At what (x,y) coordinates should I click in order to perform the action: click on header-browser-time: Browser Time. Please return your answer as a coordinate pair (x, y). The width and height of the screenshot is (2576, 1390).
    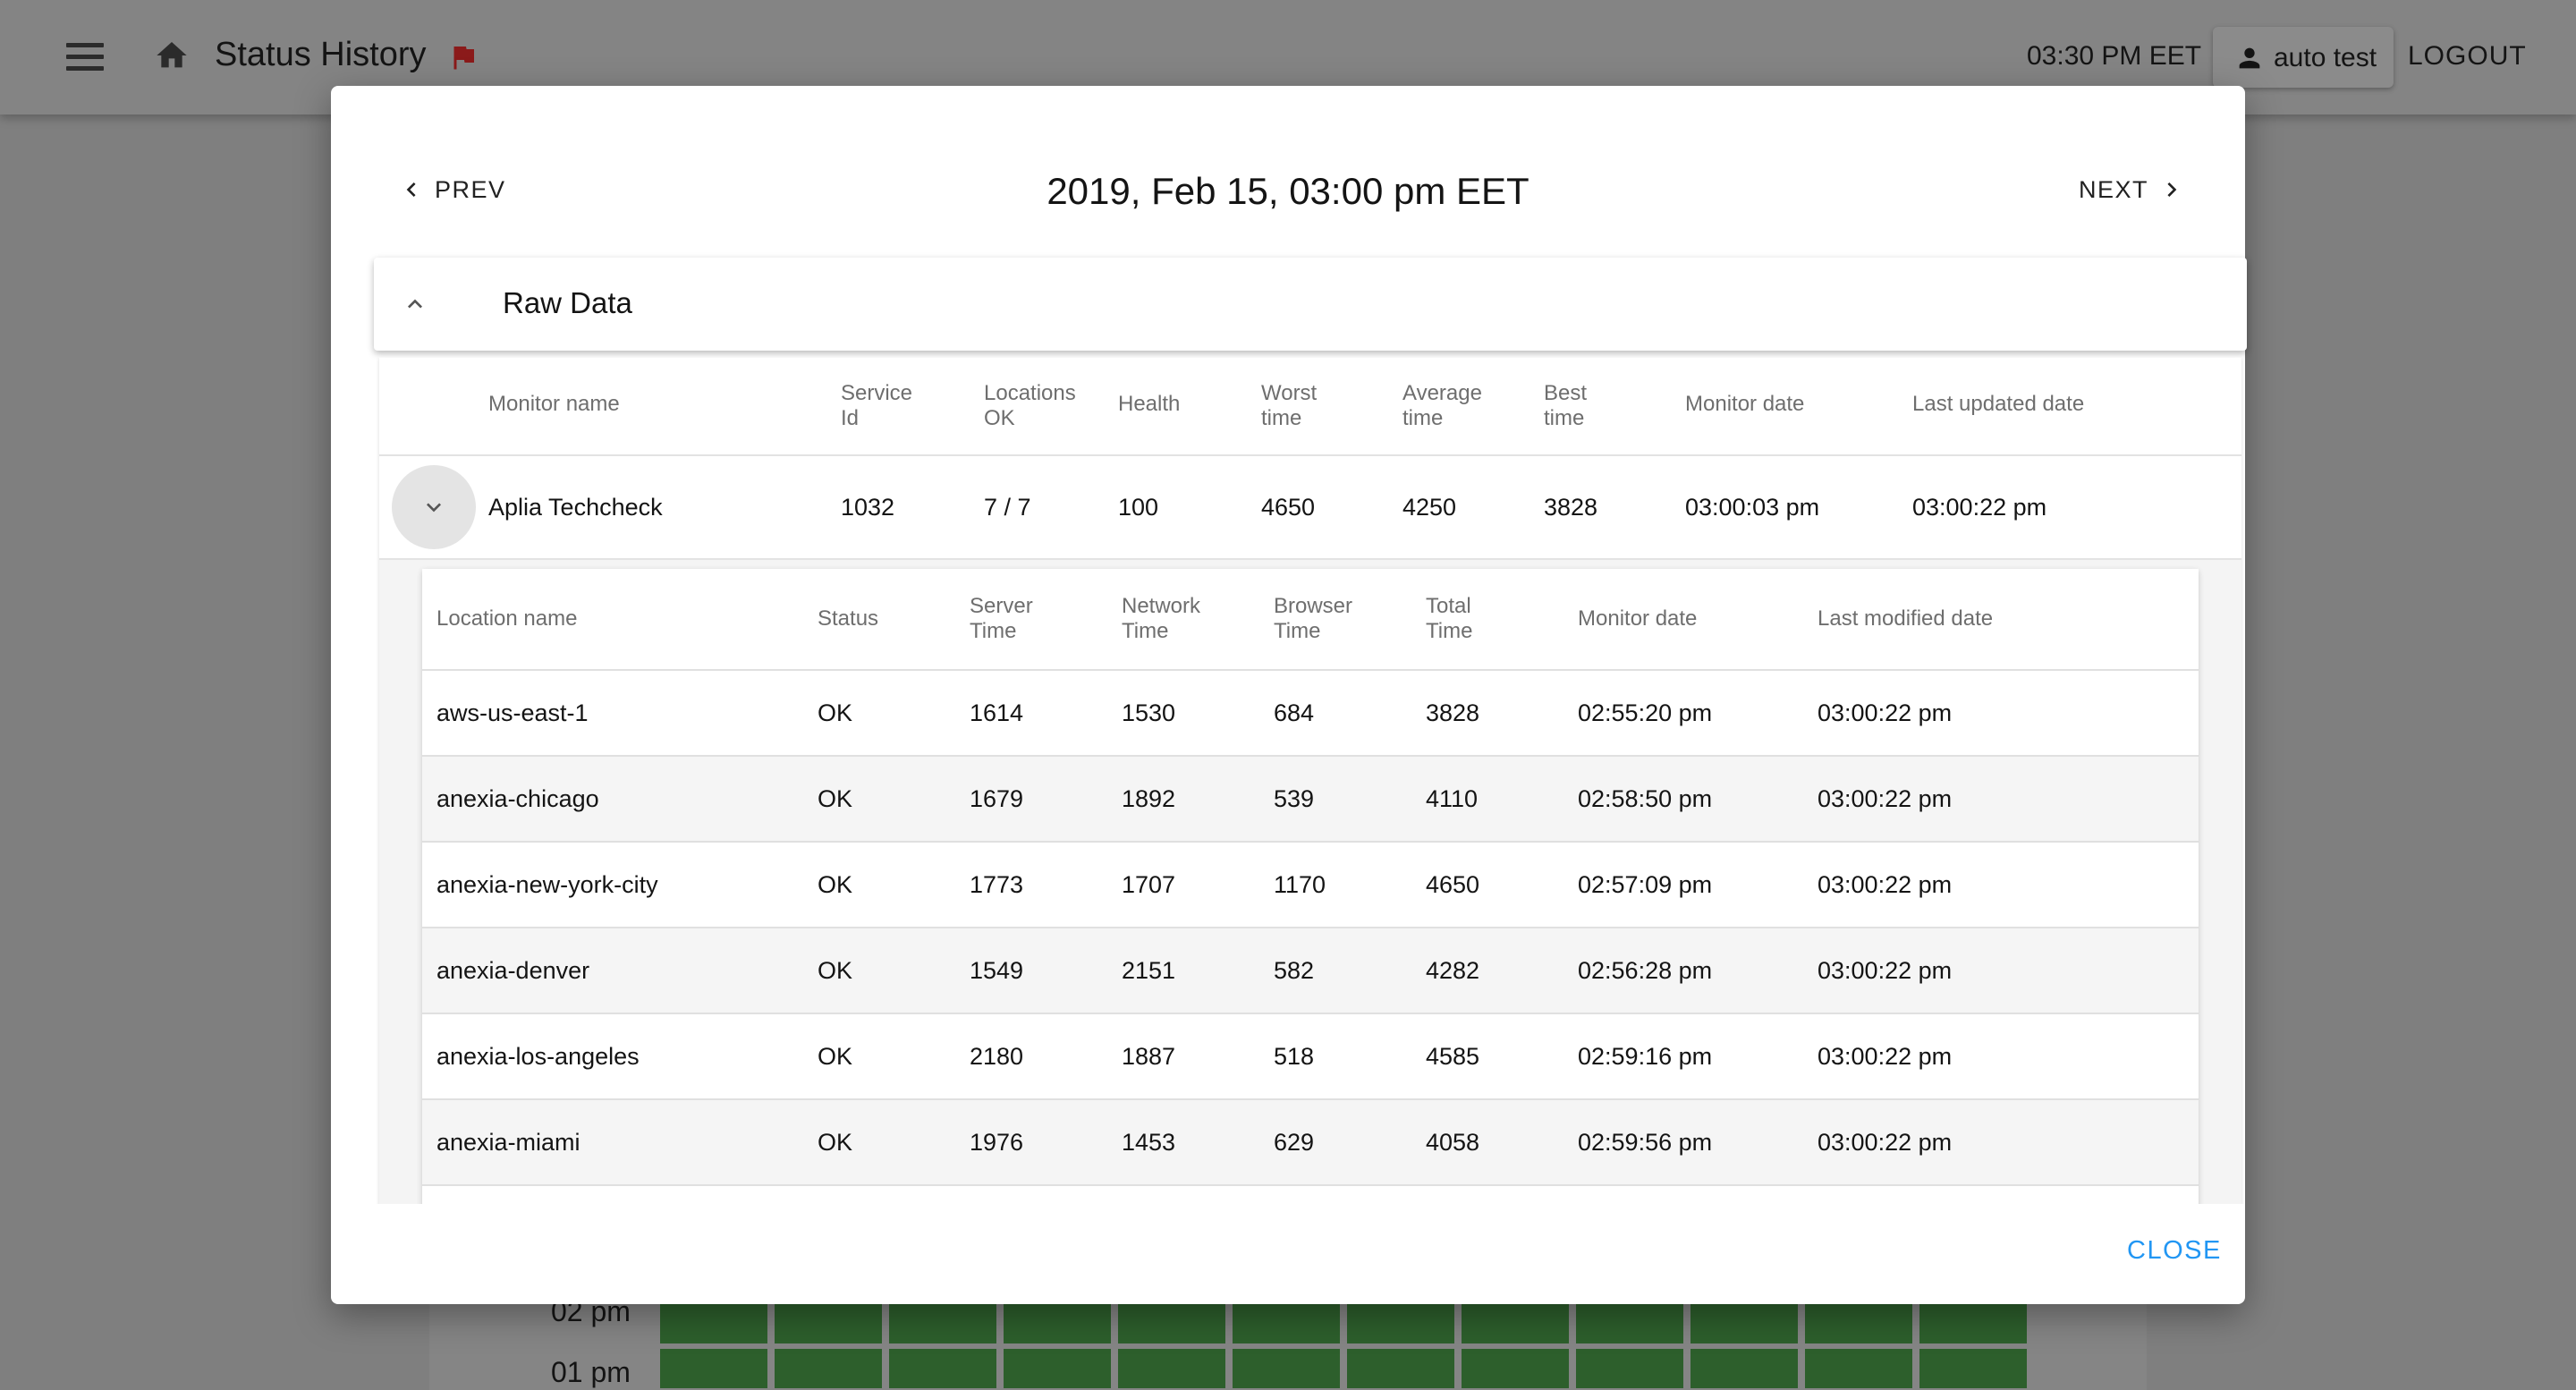
    Looking at the image, I should click on (1313, 619).